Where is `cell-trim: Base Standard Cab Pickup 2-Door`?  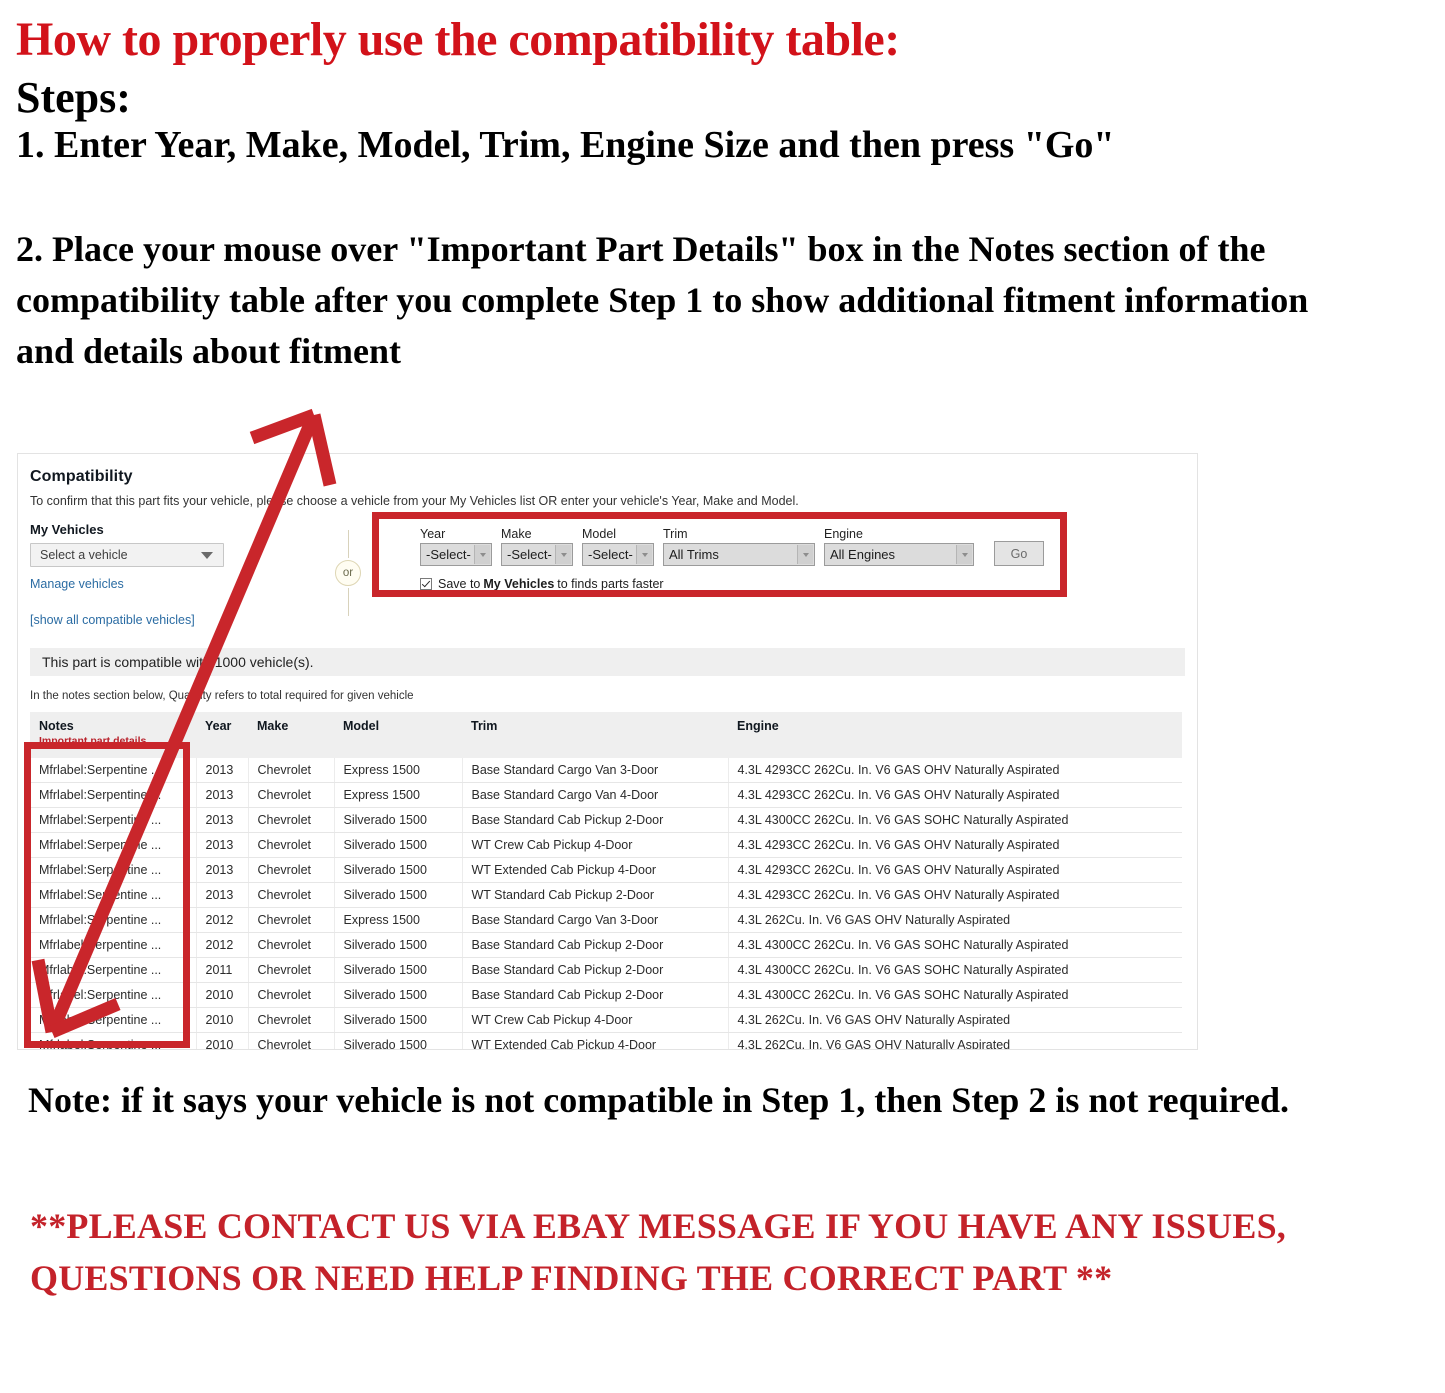
cell-trim: Base Standard Cab Pickup 2-Door is located at coordinates (595, 970).